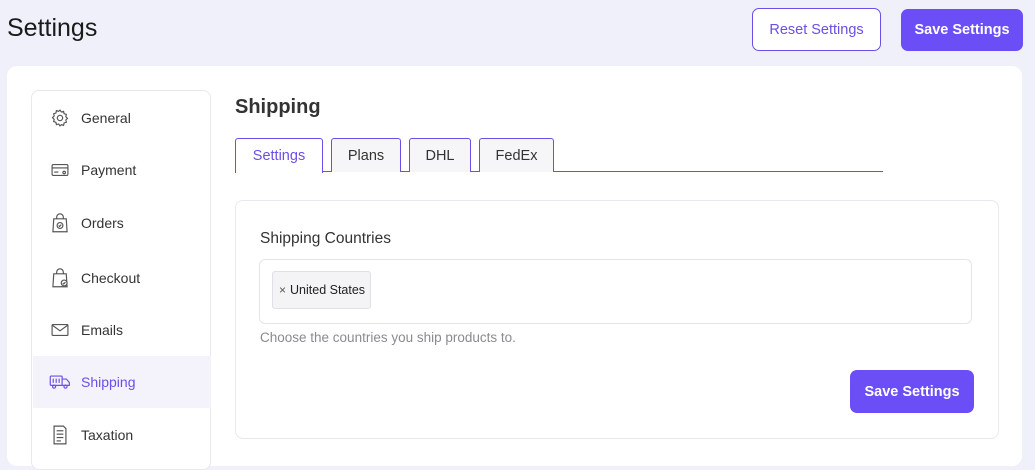  I want to click on remove-chip-icon: ×, so click(282, 290).